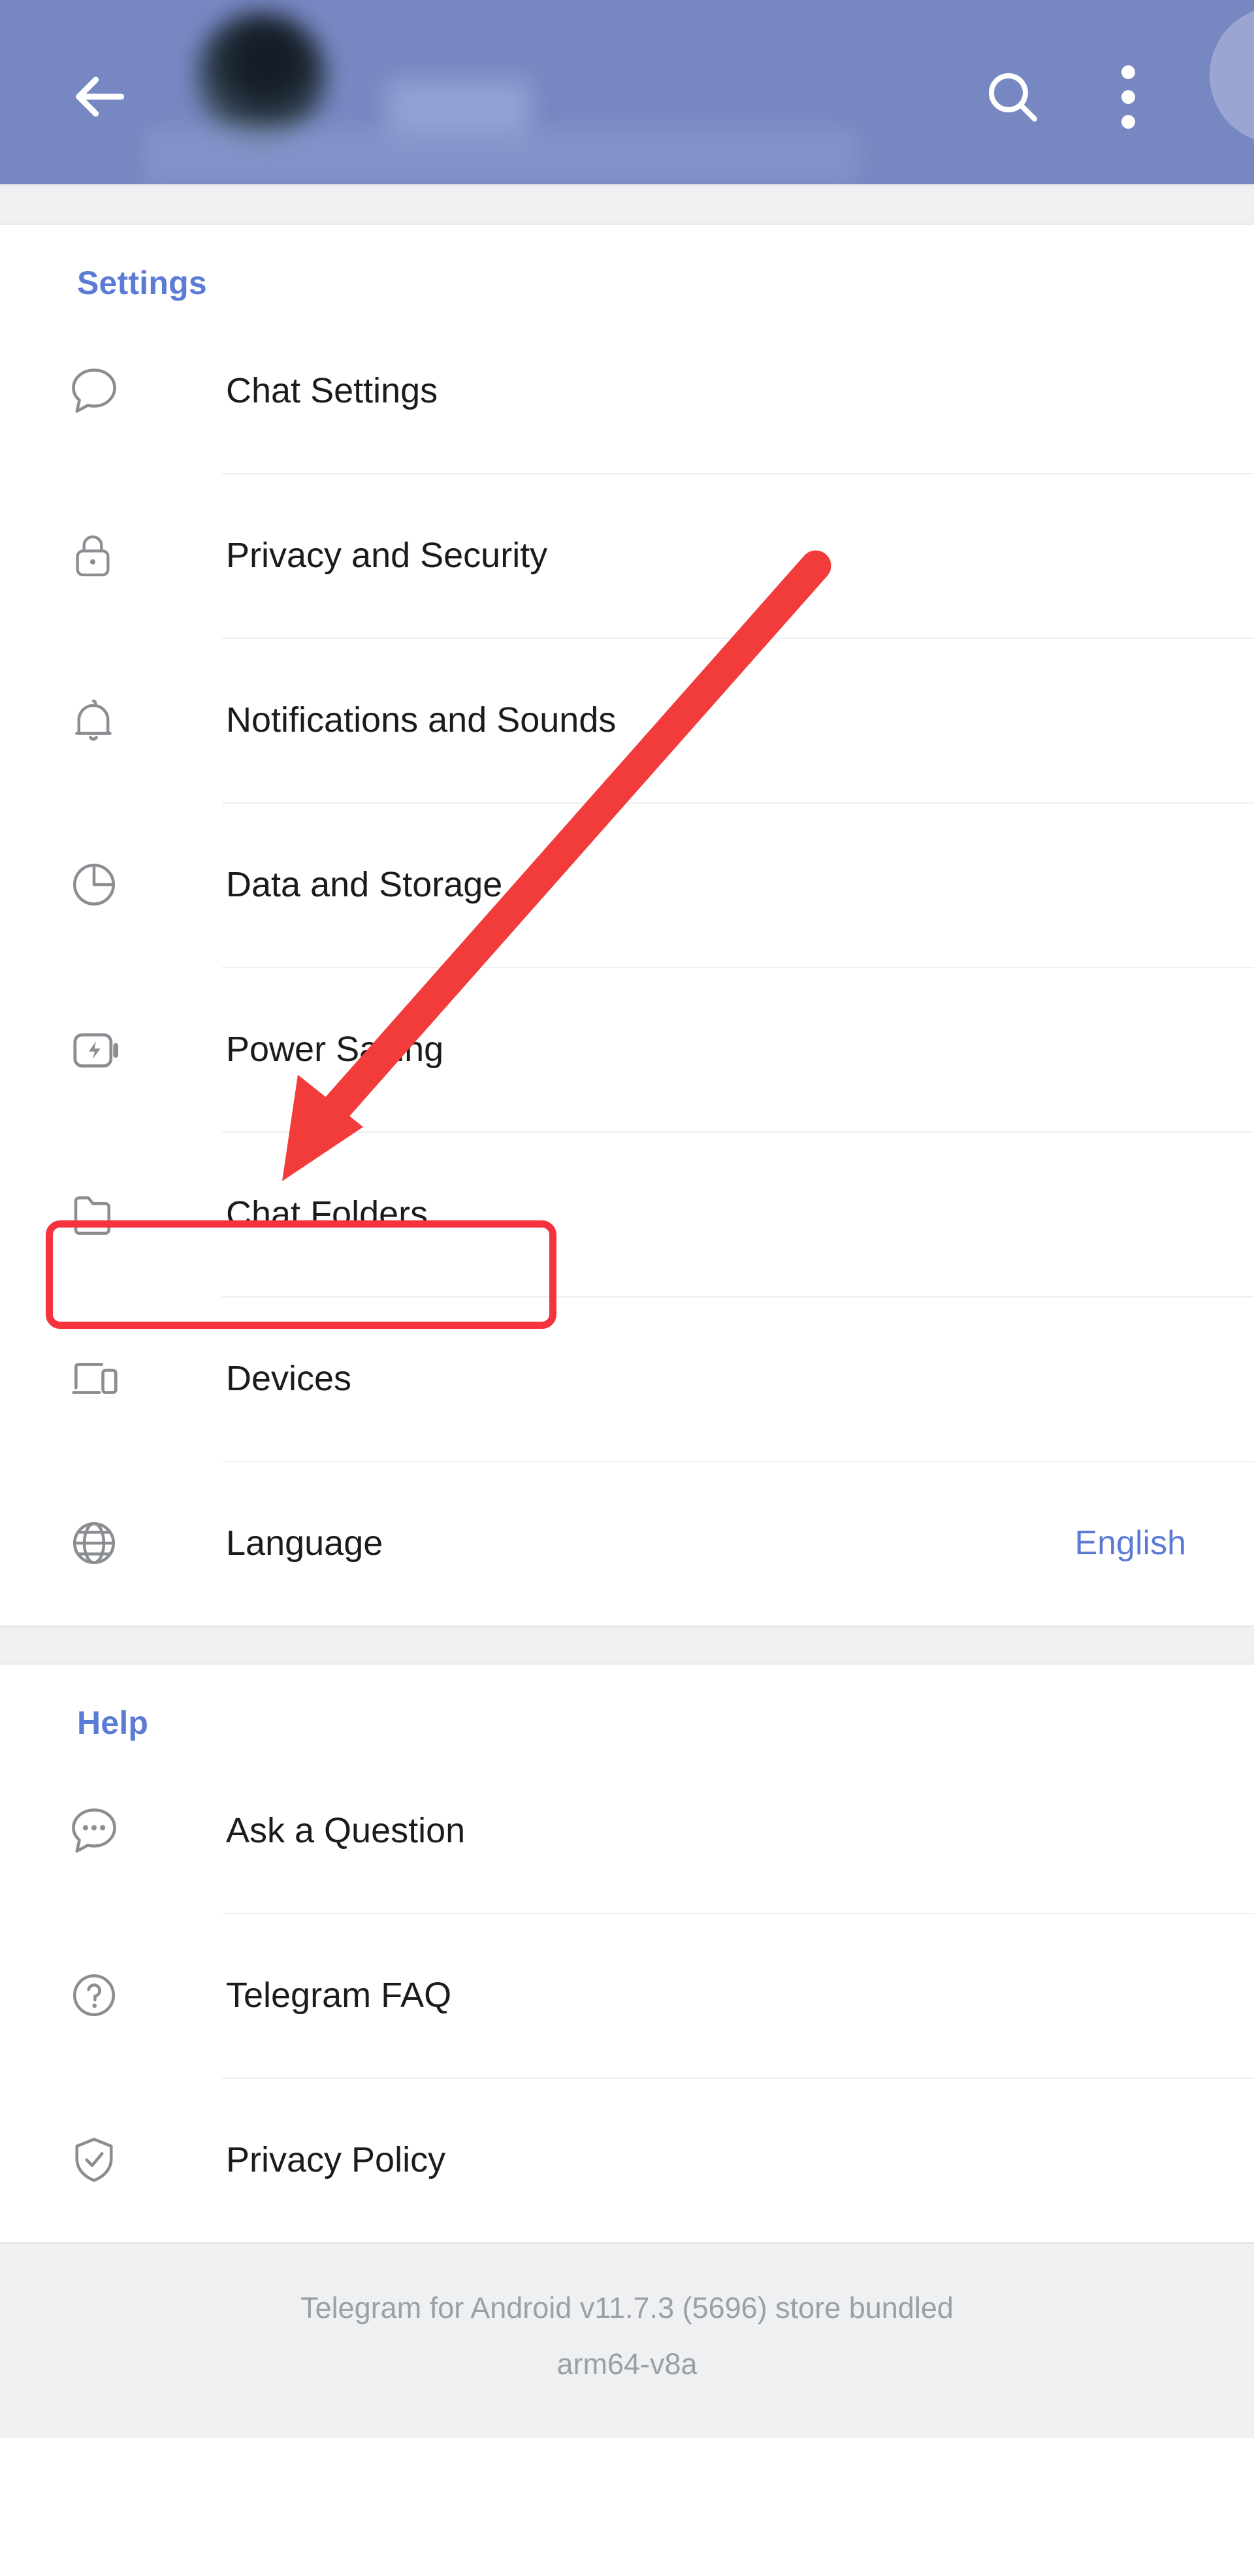 This screenshot has width=1254, height=2576. What do you see at coordinates (304, 1543) in the screenshot?
I see `settings-row-label: Language` at bounding box center [304, 1543].